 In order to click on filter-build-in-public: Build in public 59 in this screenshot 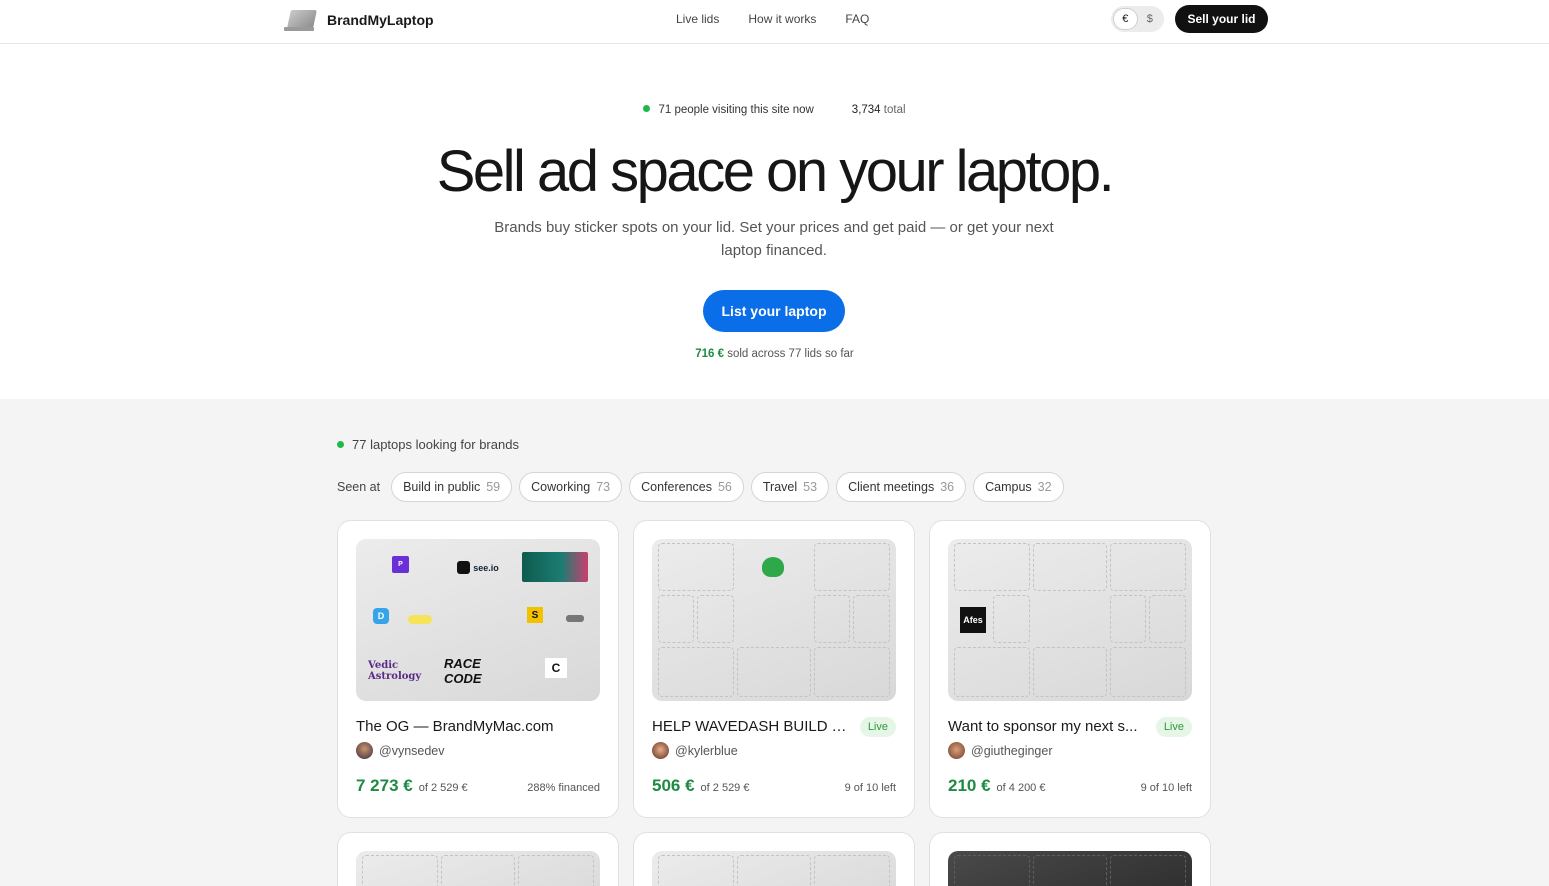, I will do `click(452, 487)`.